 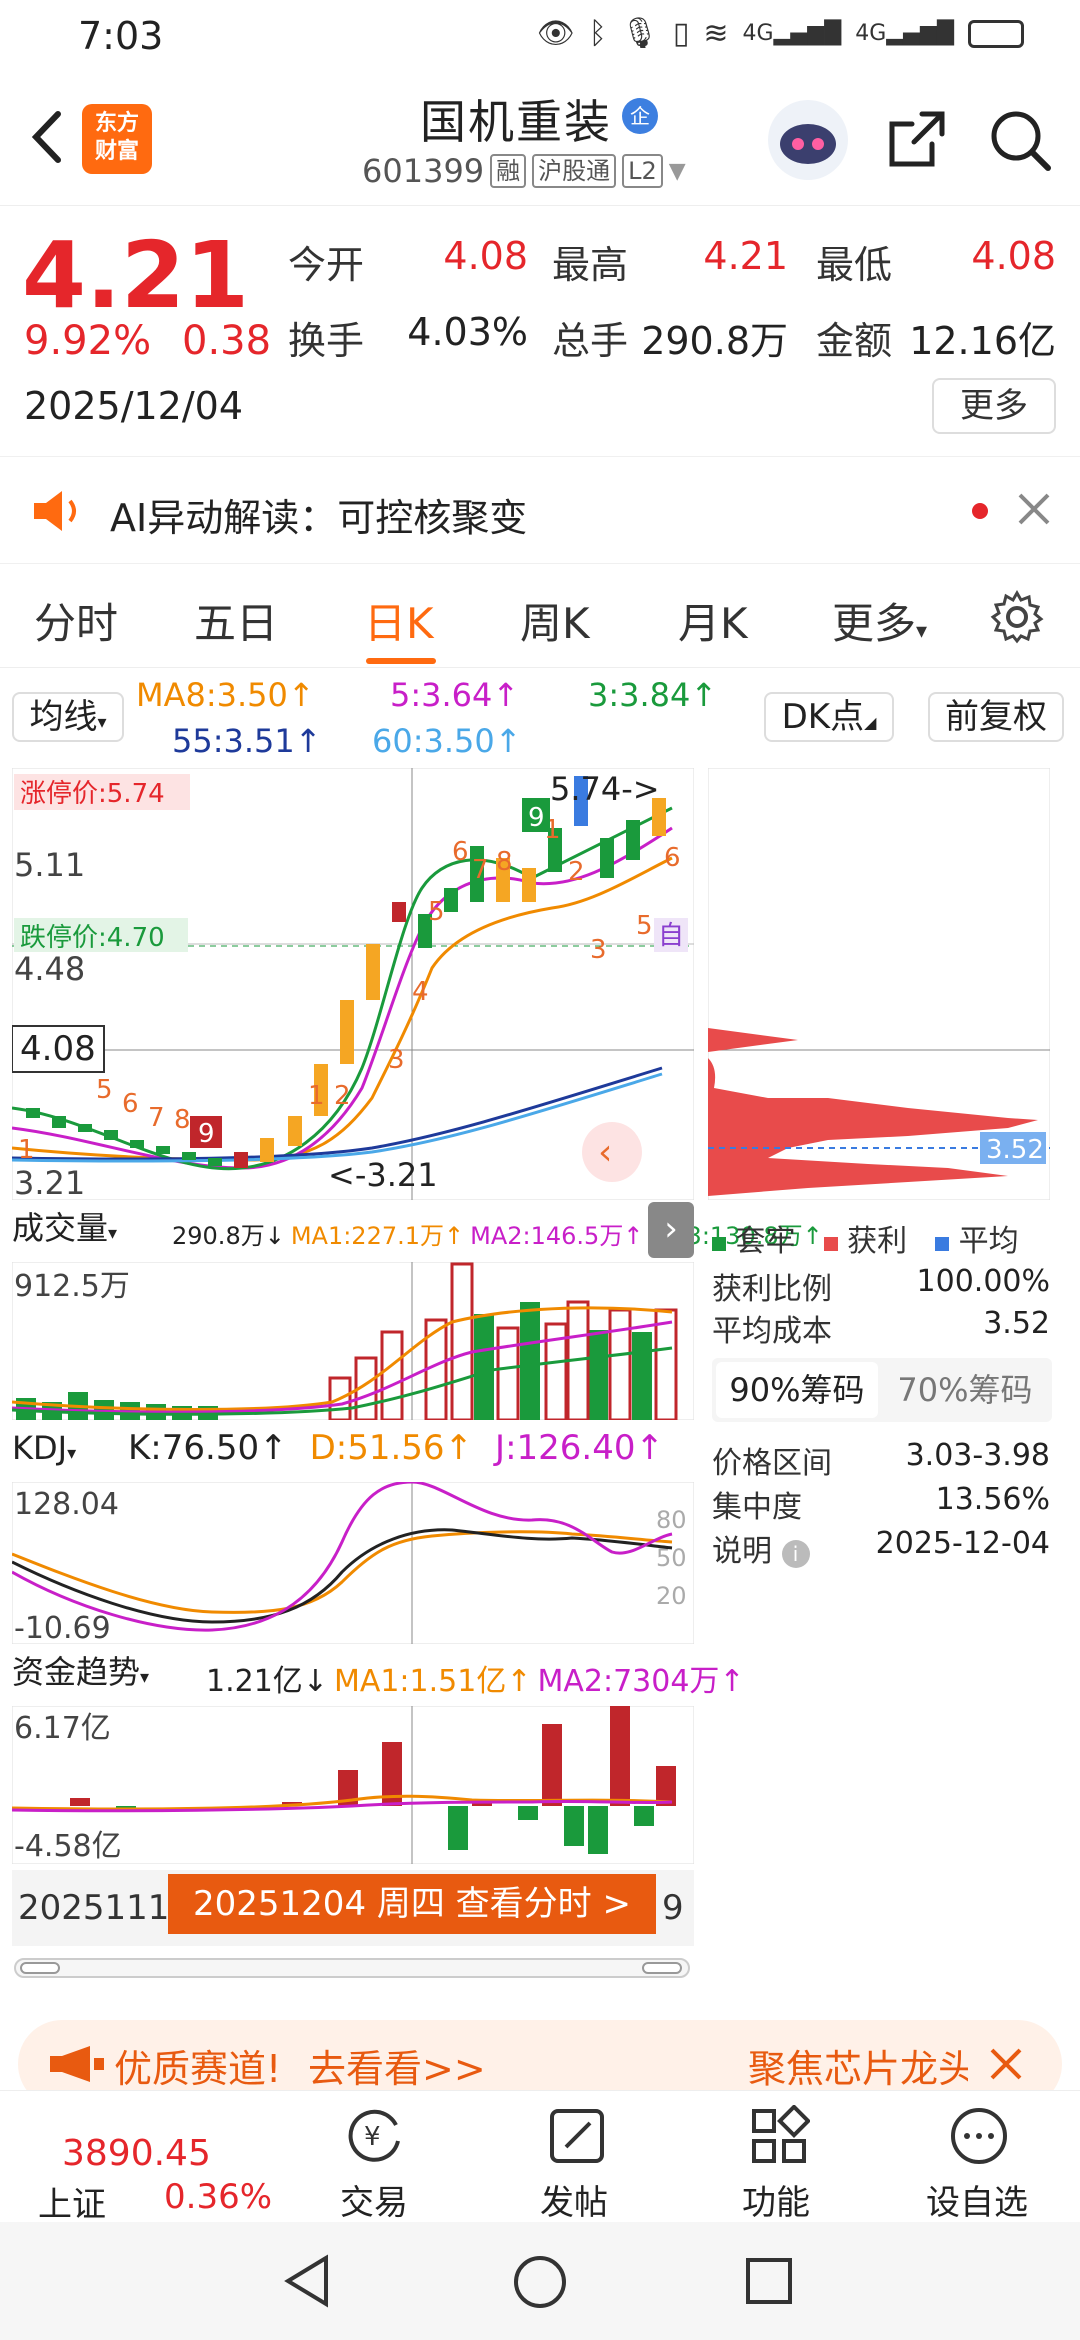 What do you see at coordinates (47, 137) in the screenshot?
I see `back-icon` at bounding box center [47, 137].